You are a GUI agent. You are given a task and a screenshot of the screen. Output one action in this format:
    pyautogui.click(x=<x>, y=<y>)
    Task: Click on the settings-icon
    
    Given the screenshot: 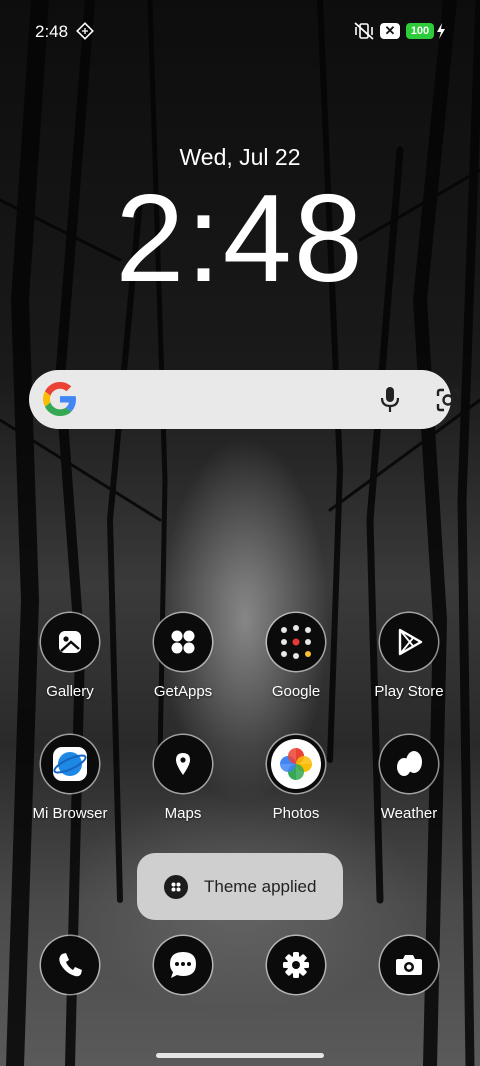 What is the action you would take?
    pyautogui.click(x=296, y=965)
    